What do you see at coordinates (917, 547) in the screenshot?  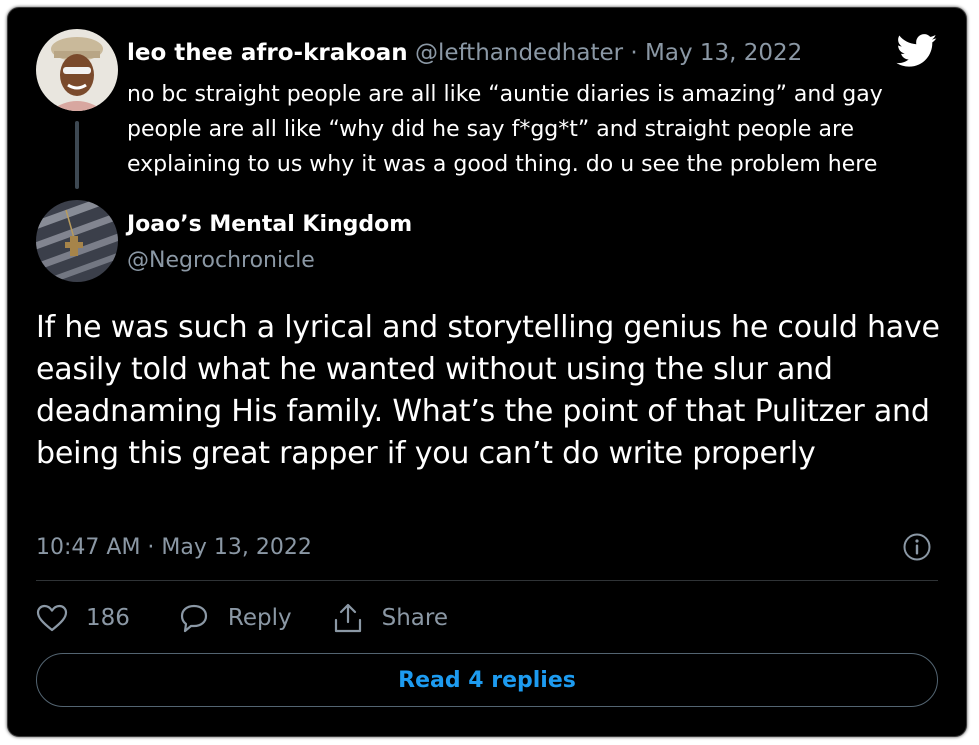 I see `info-icon` at bounding box center [917, 547].